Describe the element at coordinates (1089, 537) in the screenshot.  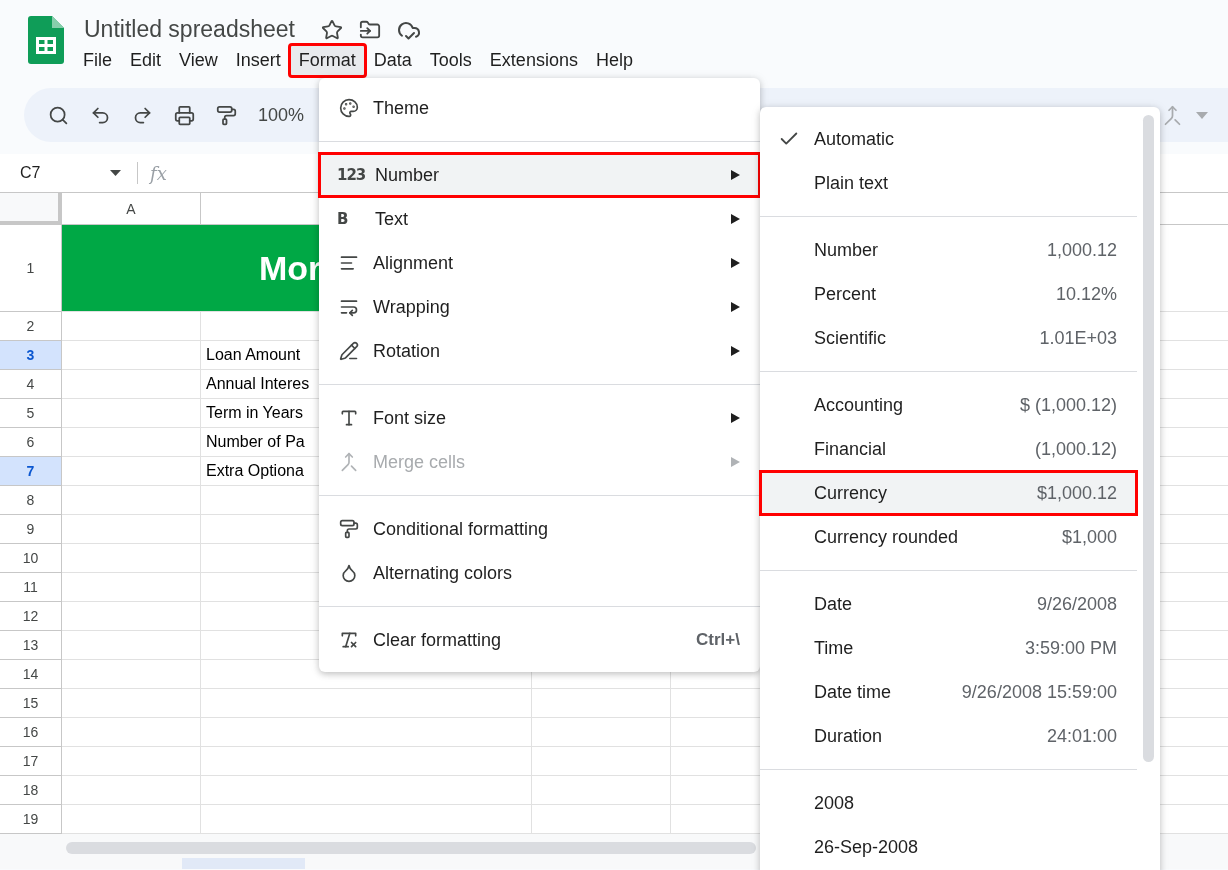
I see `format-example: $1,000` at that location.